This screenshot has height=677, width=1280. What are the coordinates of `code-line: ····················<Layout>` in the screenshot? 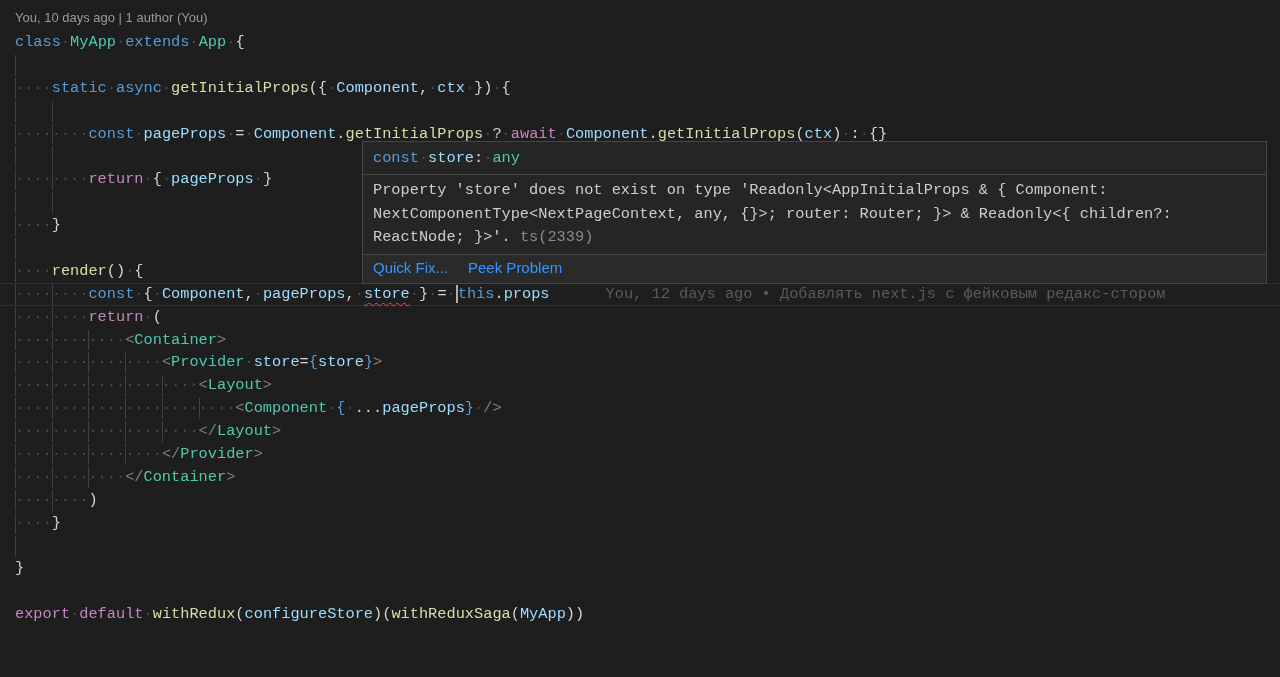 It's located at (144, 386).